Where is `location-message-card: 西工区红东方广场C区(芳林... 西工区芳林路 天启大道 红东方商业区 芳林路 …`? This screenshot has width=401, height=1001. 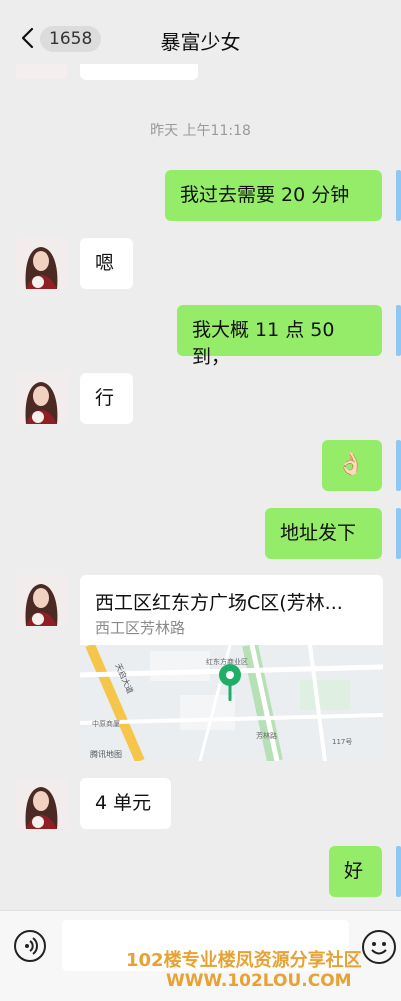 location-message-card: 西工区红东方广场C区(芳林... 西工区芳林路 天启大道 红东方商业区 芳林路 … is located at coordinates (231, 668).